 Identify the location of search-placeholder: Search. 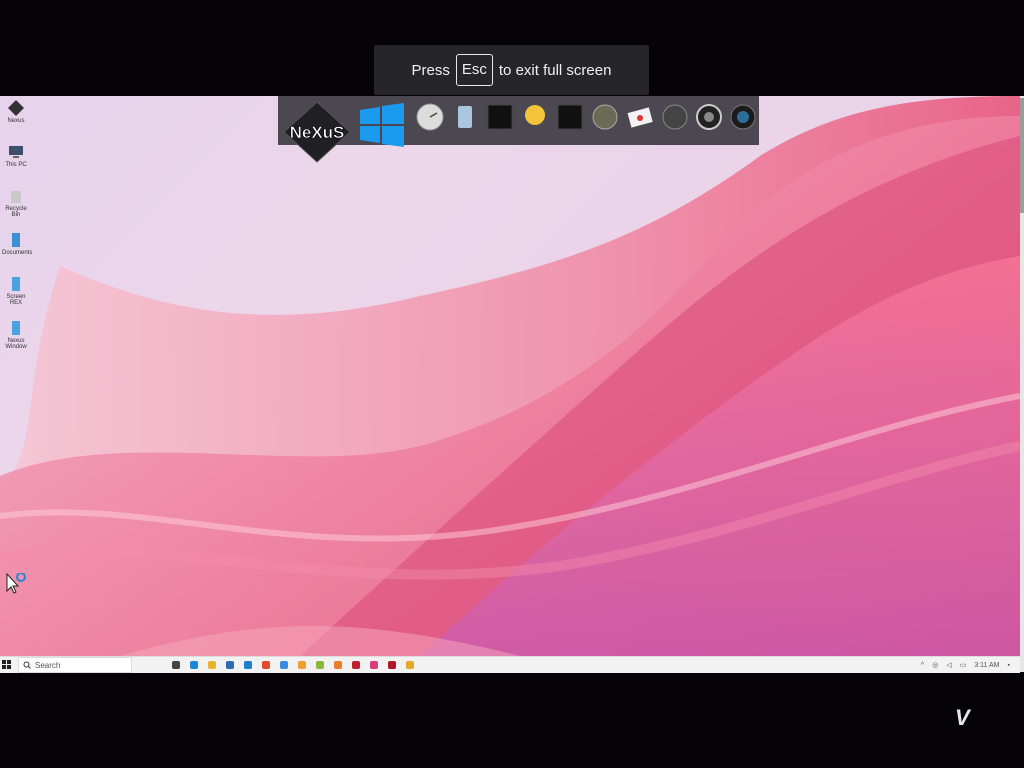
(48, 665).